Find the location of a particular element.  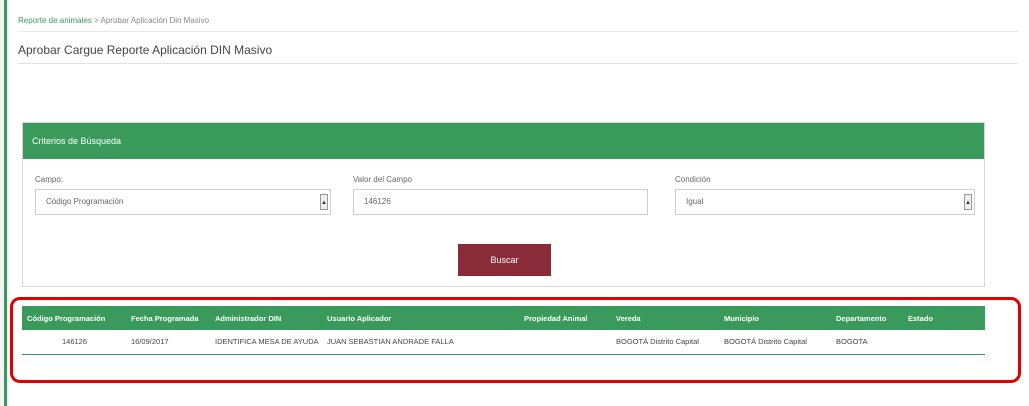

search-header: Criterios de Búsqueda is located at coordinates (503, 141).